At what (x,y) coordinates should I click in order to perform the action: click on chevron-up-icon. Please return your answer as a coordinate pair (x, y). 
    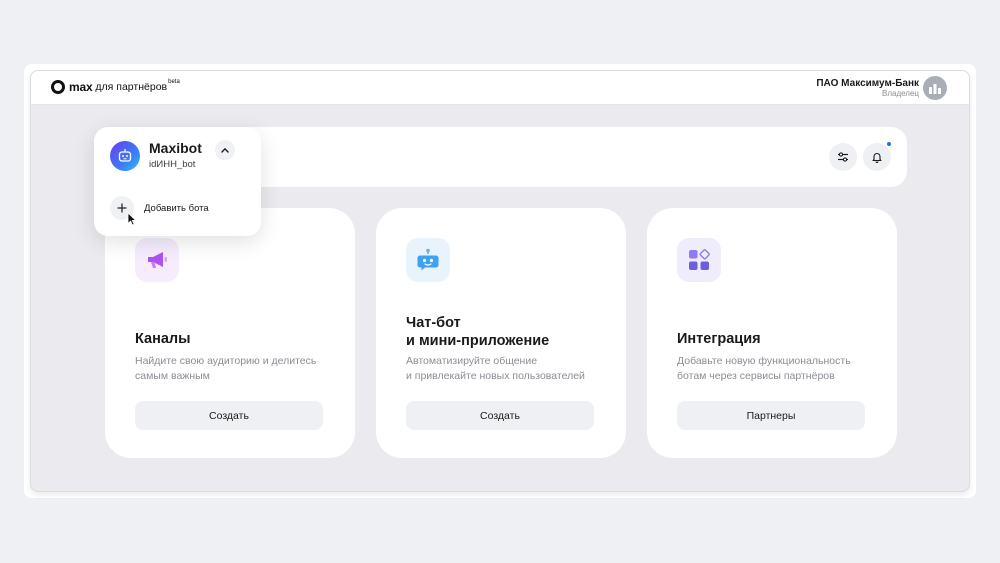
    Looking at the image, I should click on (225, 150).